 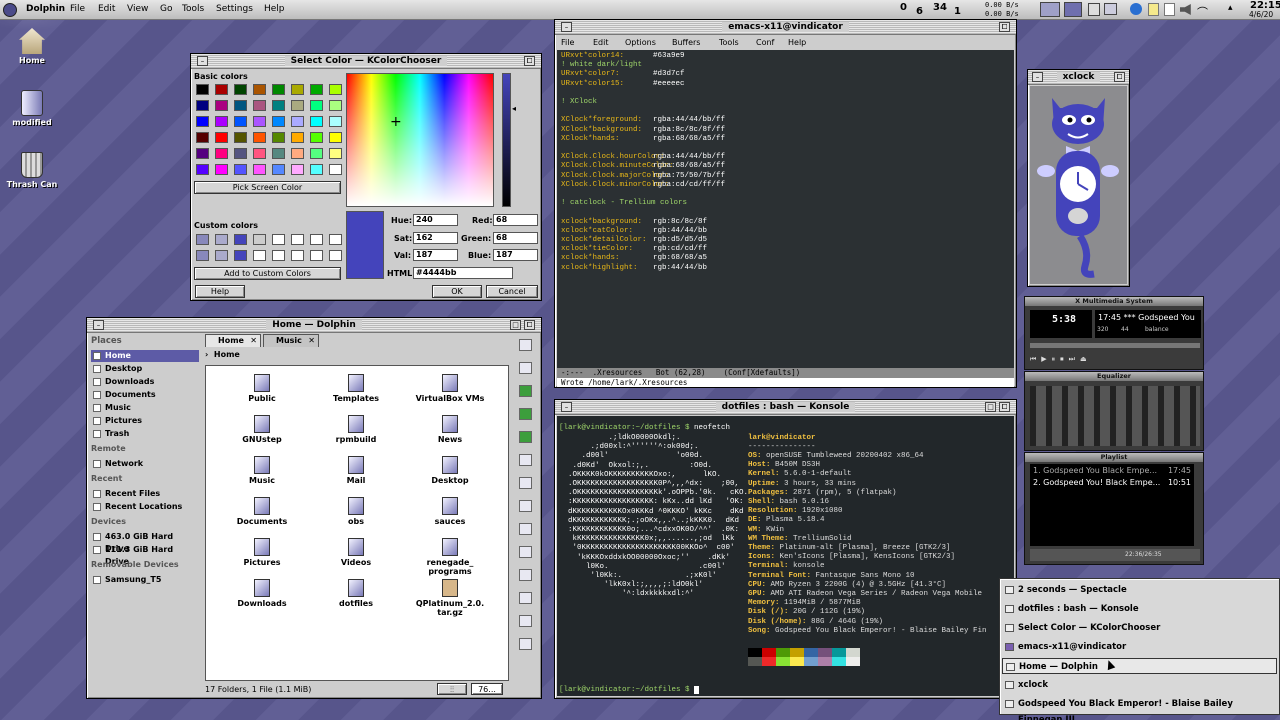 I want to click on playlist-item: 1. Godspeed You Black Empe... 17:45, so click(x=1112, y=470).